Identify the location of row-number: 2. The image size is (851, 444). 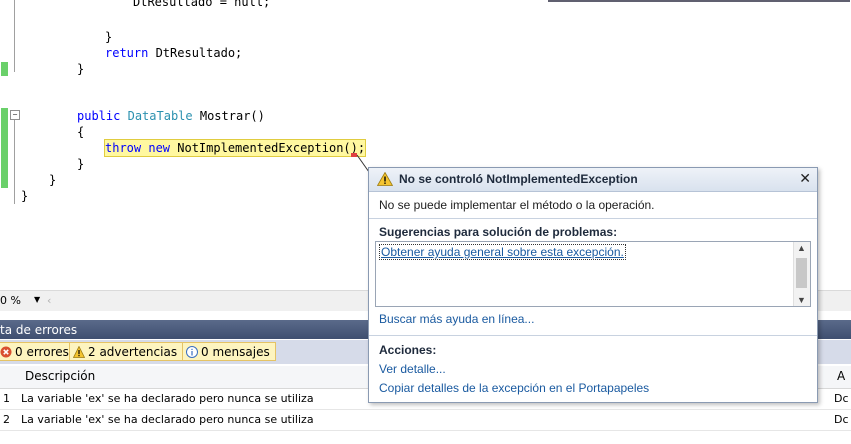
(6, 419).